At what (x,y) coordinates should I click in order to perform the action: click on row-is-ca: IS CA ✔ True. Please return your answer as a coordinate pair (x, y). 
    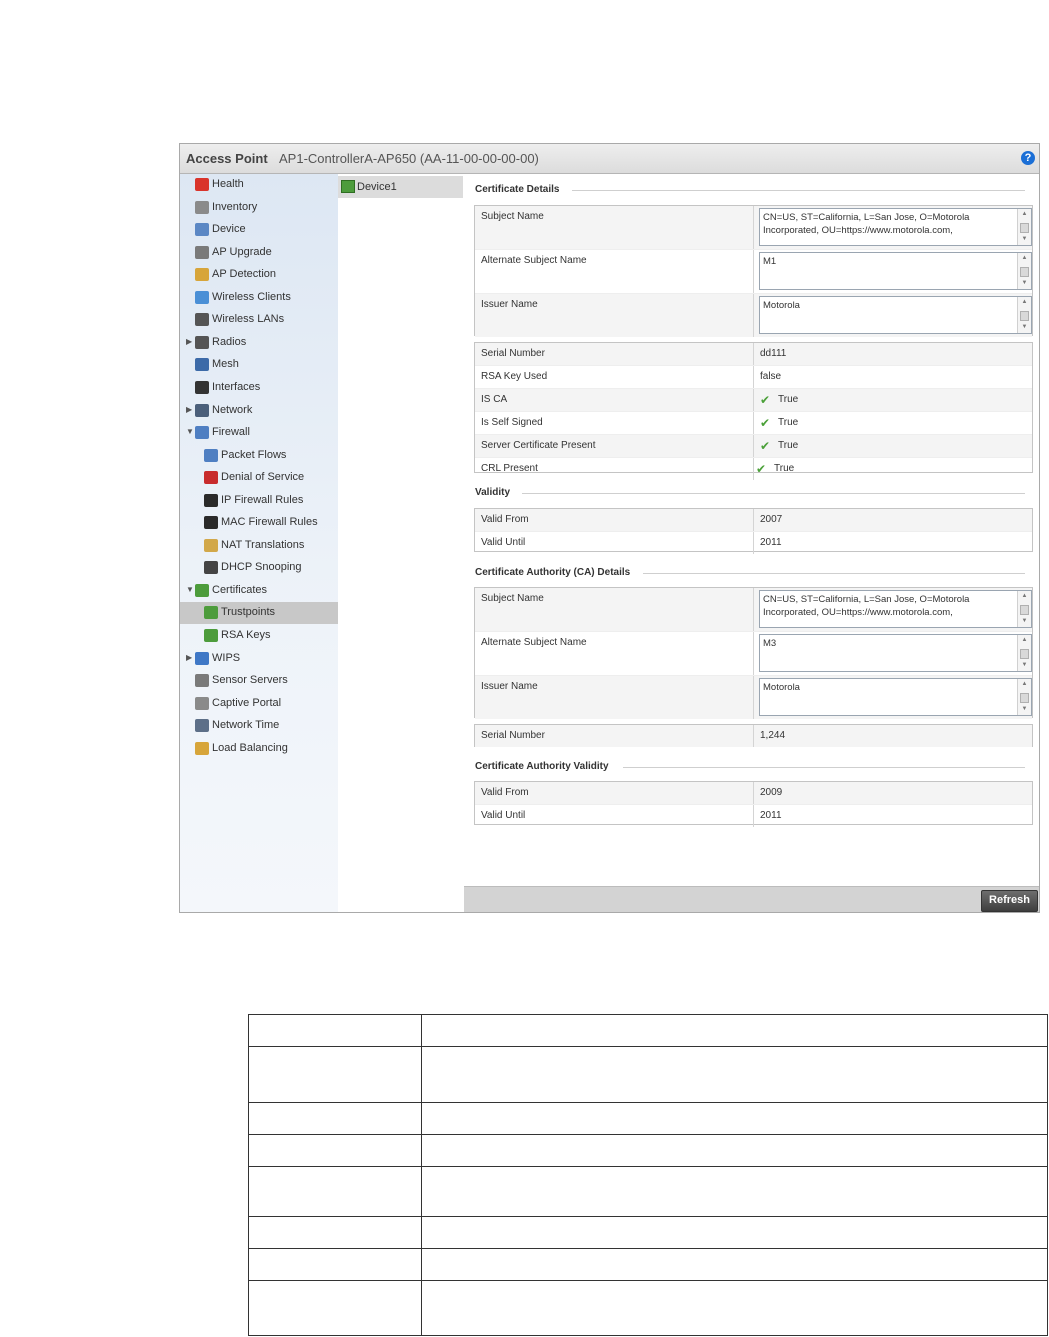
    Looking at the image, I should click on (753, 400).